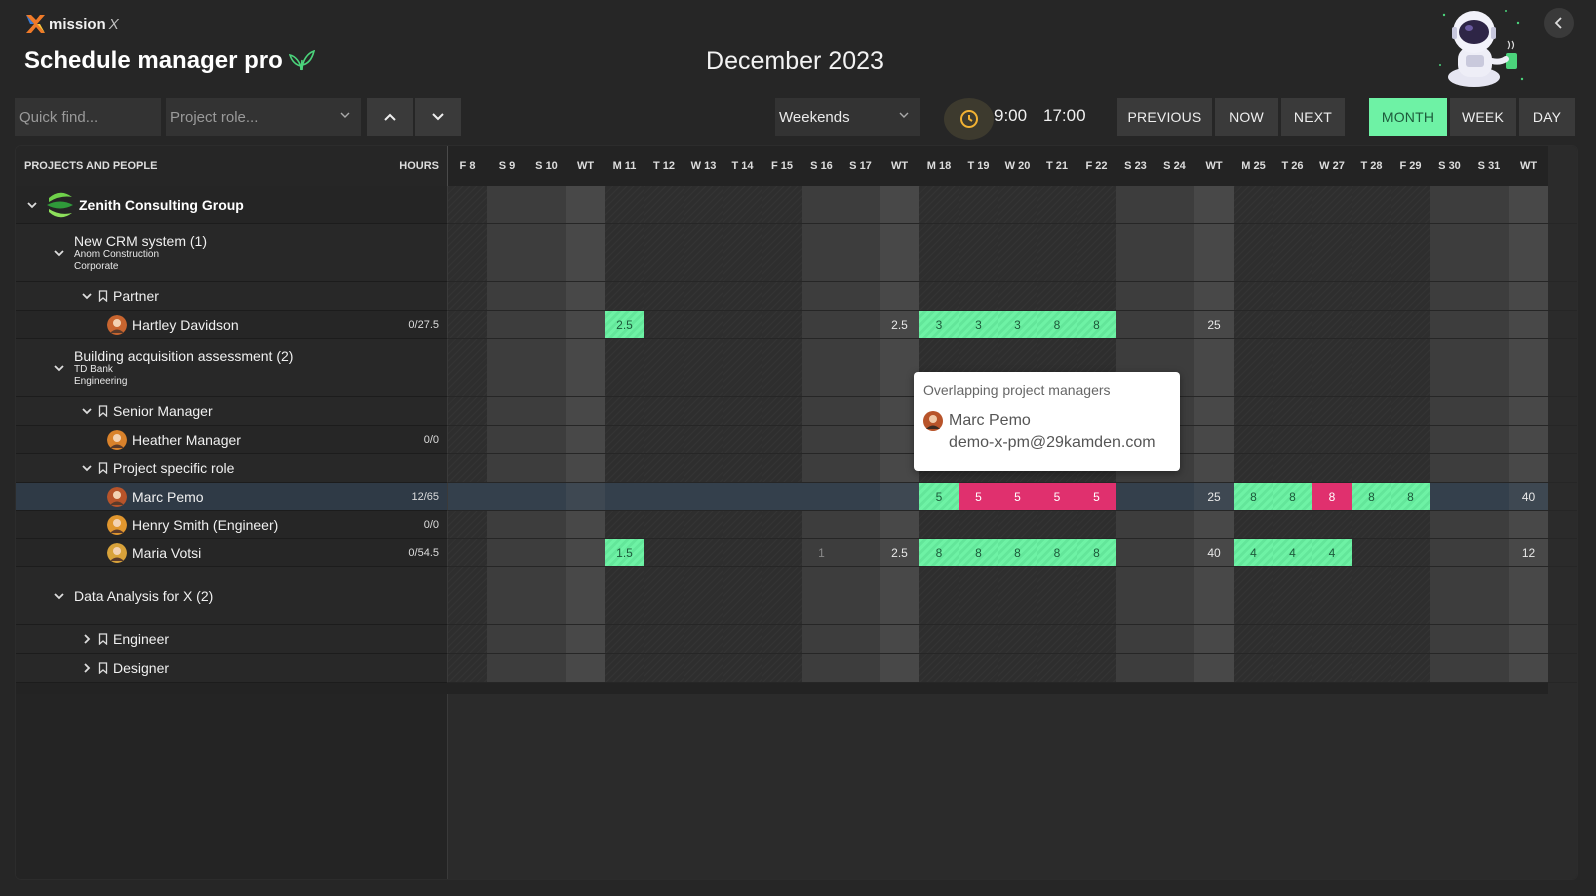 This screenshot has width=1596, height=896. What do you see at coordinates (1017, 324) in the screenshot?
I see `hours-cell: 3` at bounding box center [1017, 324].